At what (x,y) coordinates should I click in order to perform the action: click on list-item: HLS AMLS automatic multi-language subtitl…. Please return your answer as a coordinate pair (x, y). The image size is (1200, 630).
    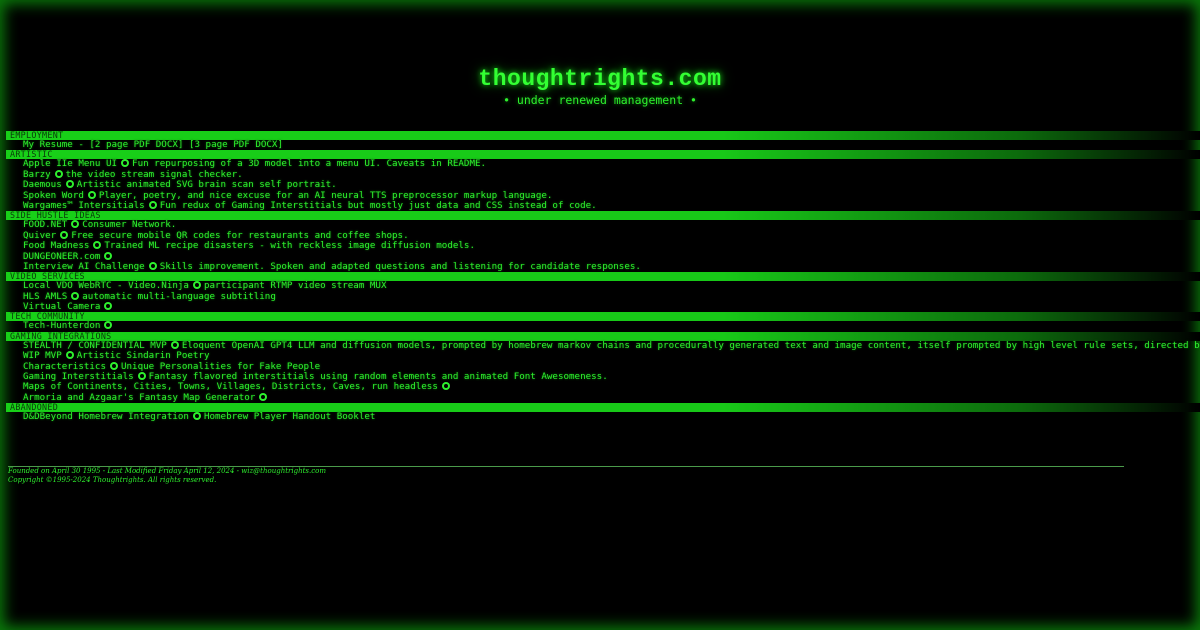
    Looking at the image, I should click on (603, 296).